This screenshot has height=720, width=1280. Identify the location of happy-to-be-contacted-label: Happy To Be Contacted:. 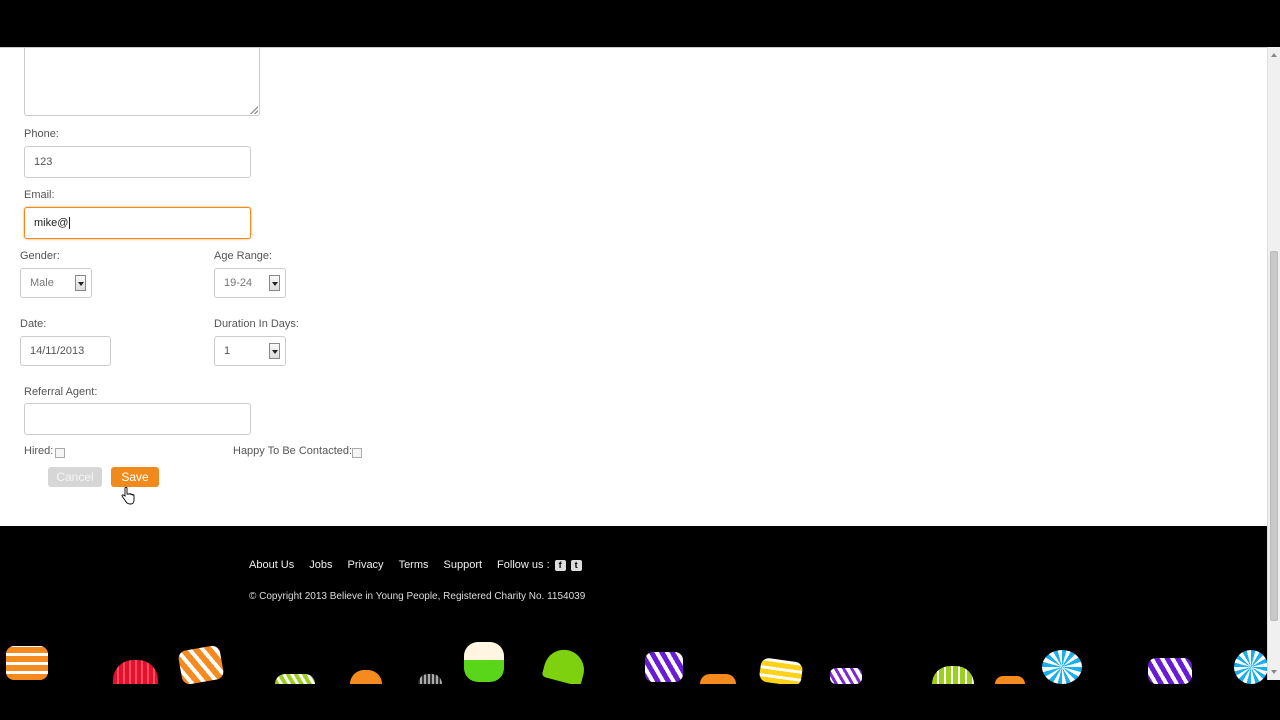
(293, 451).